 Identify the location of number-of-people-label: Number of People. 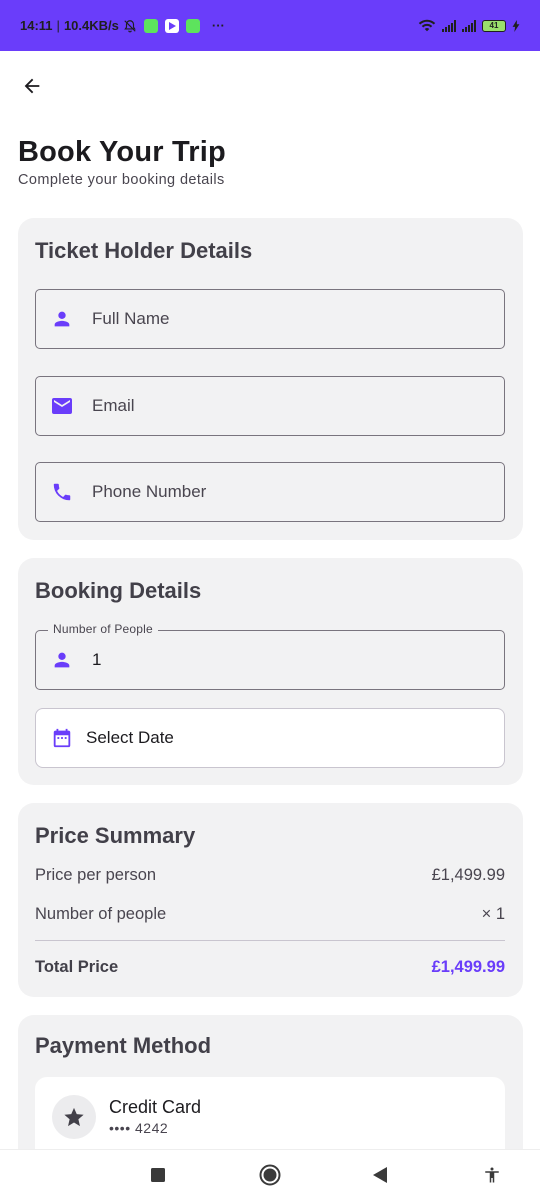
(103, 629).